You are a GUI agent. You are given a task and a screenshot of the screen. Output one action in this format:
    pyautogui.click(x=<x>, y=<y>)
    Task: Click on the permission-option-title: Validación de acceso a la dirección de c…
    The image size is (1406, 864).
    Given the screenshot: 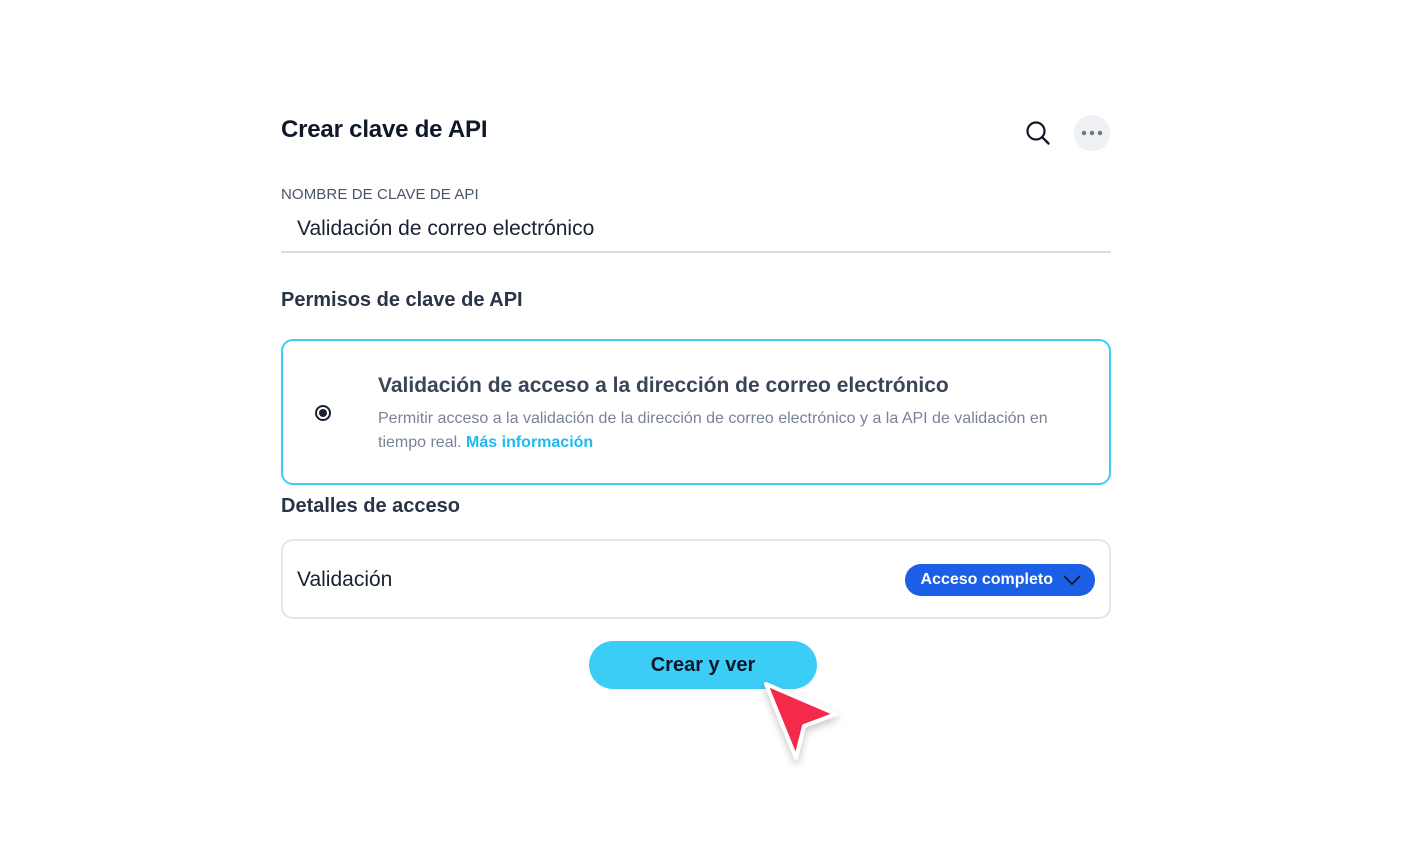 What is the action you would take?
    pyautogui.click(x=663, y=385)
    